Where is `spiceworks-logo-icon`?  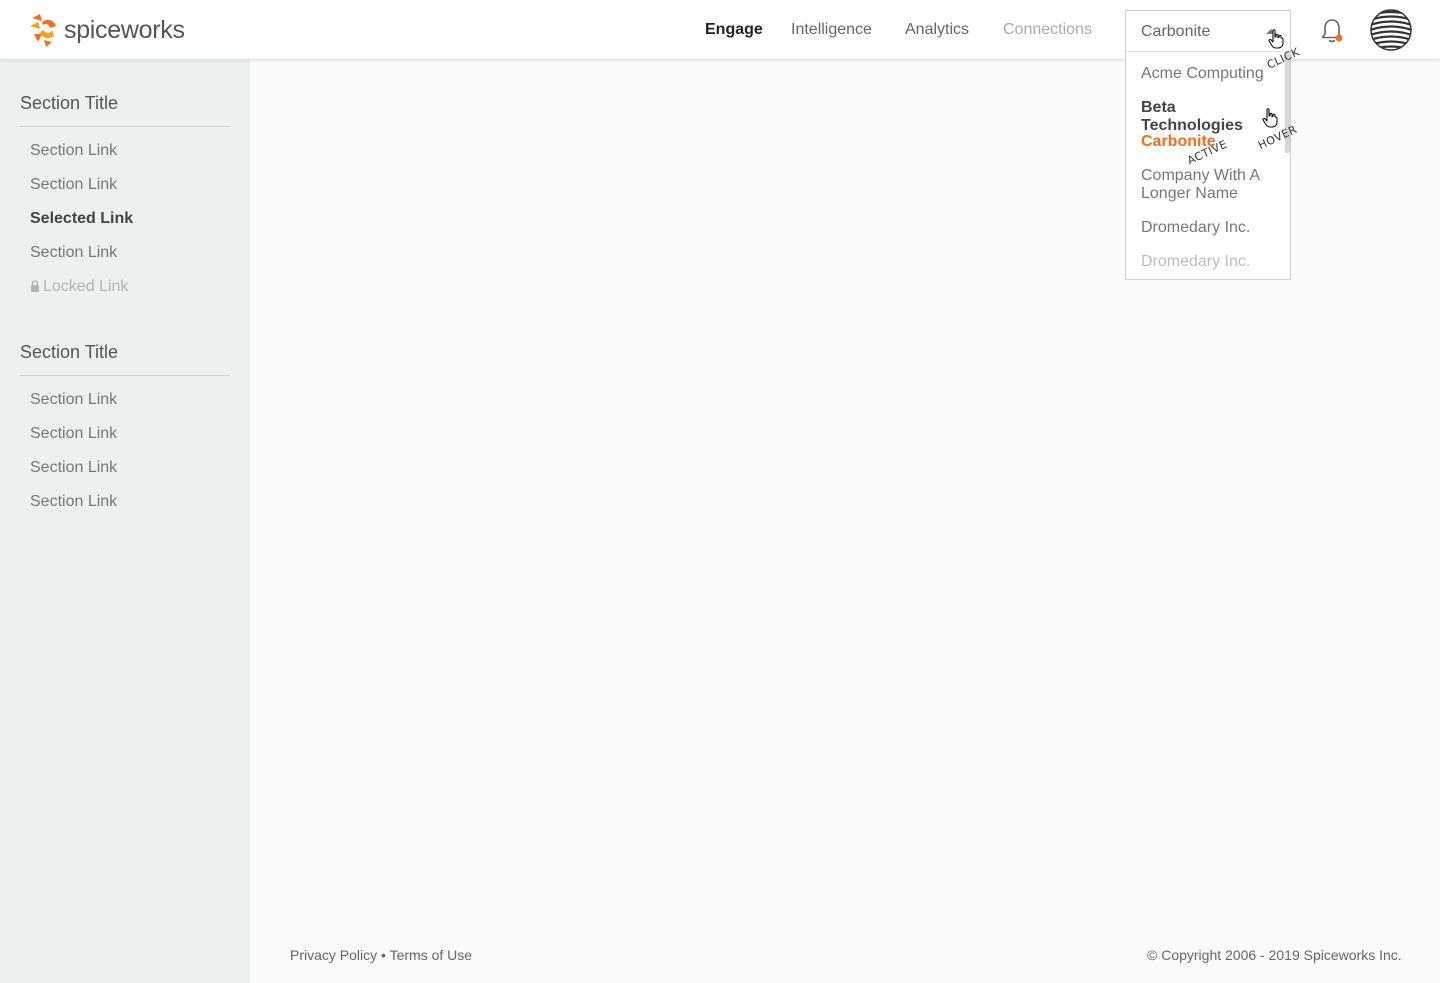 spiceworks-logo-icon is located at coordinates (43, 30).